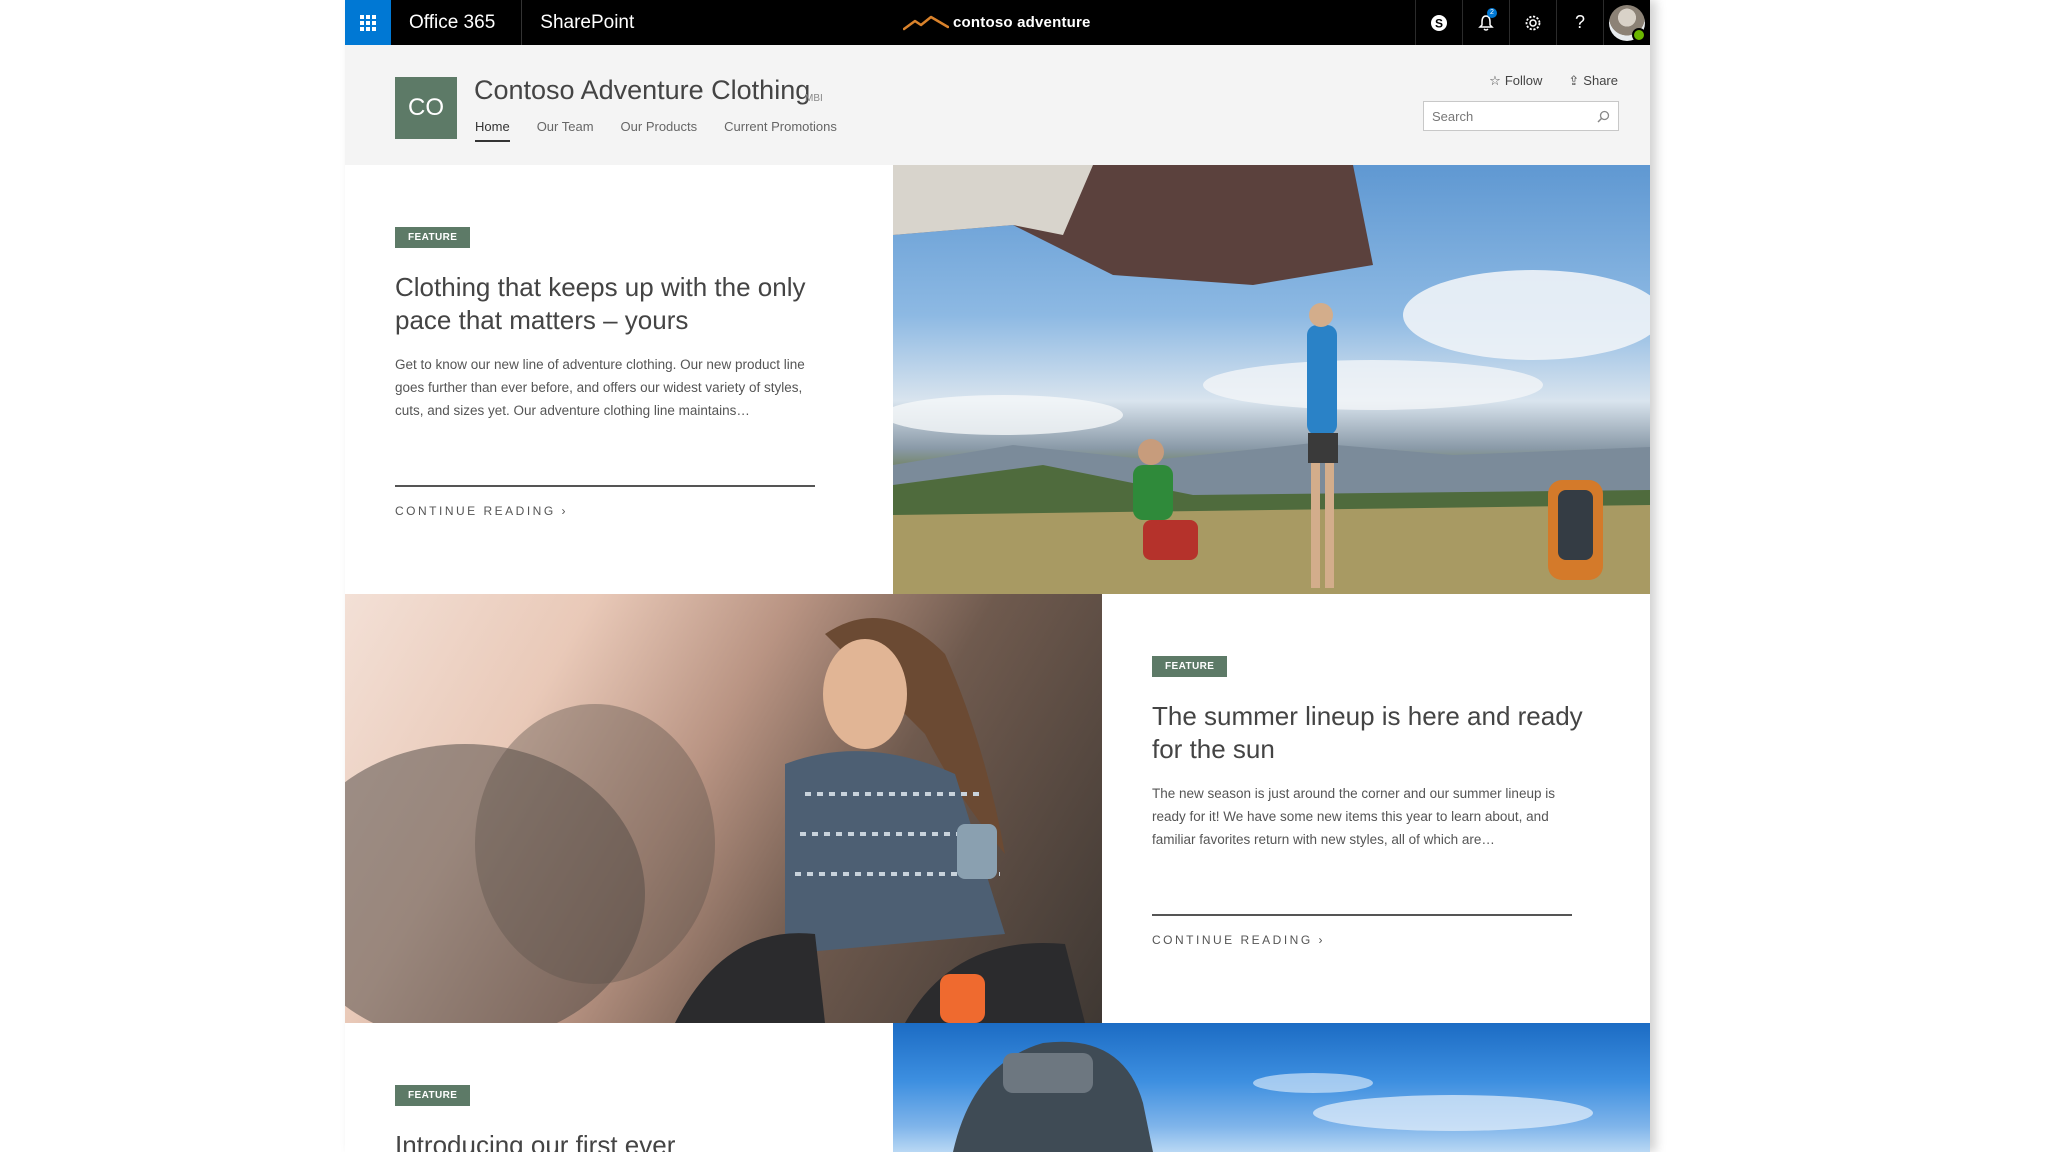 The image size is (2048, 1152). I want to click on notifications-button: 2, so click(1485, 22).